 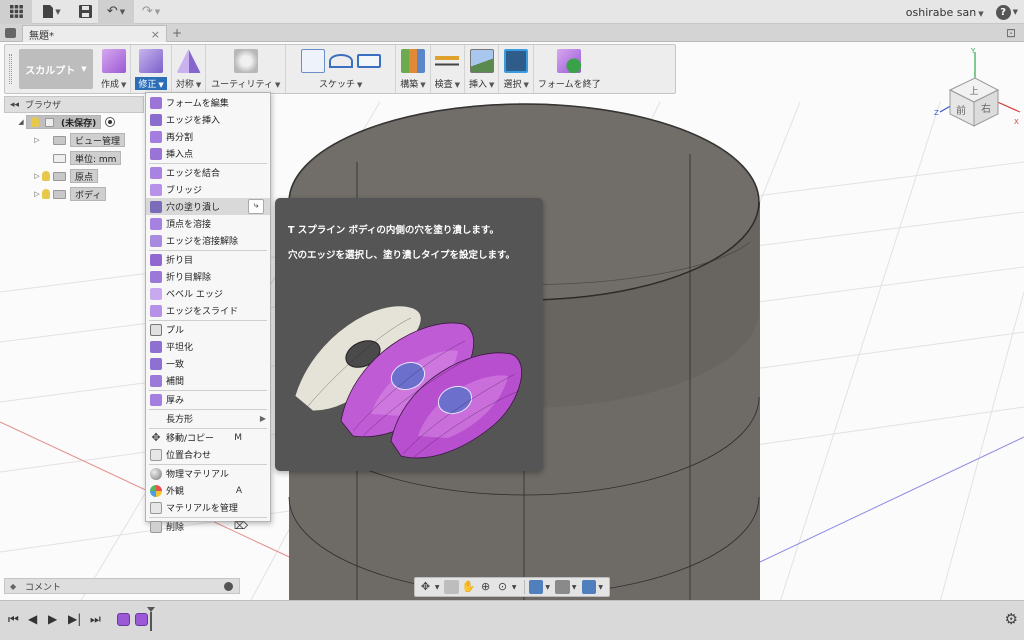 I want to click on thicken-icon, so click(x=156, y=399).